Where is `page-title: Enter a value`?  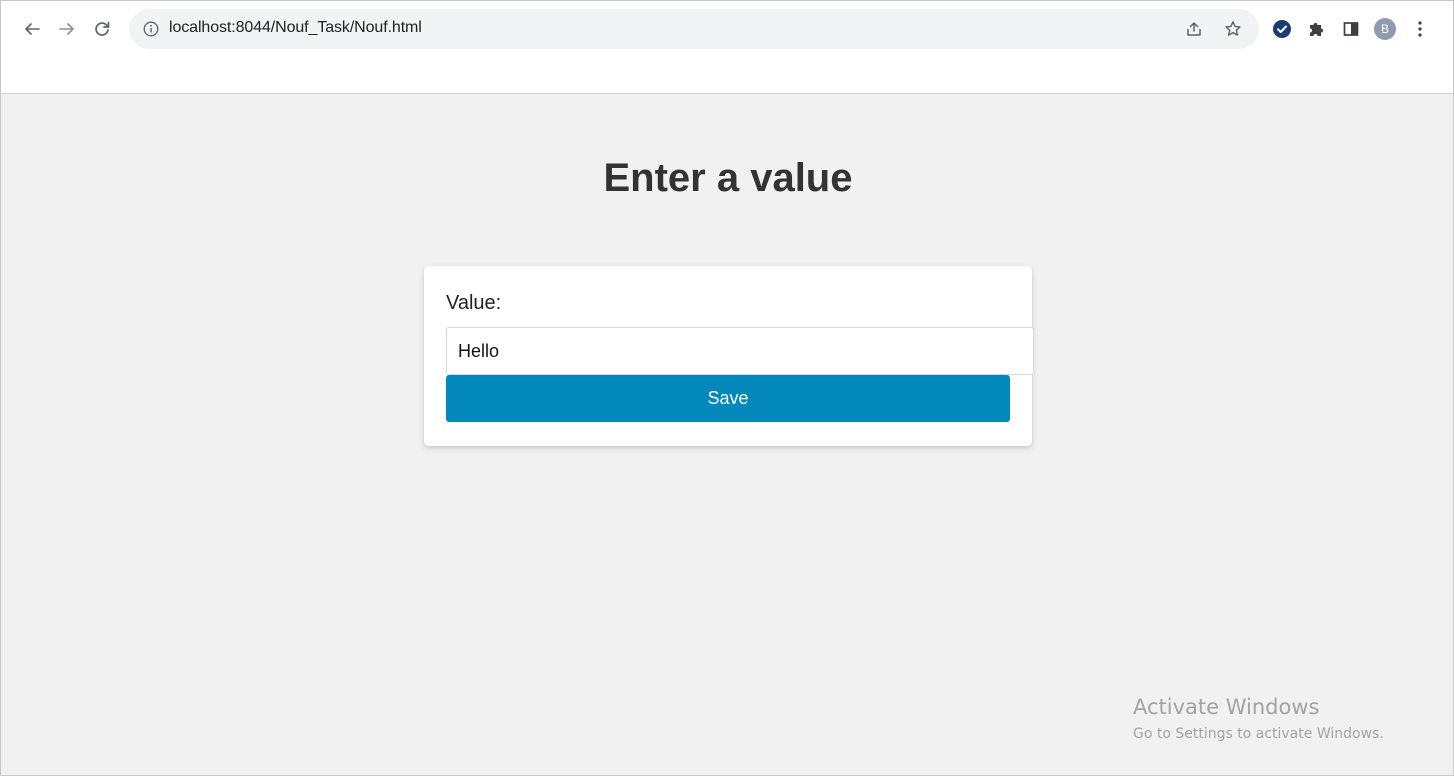 page-title: Enter a value is located at coordinates (728, 178).